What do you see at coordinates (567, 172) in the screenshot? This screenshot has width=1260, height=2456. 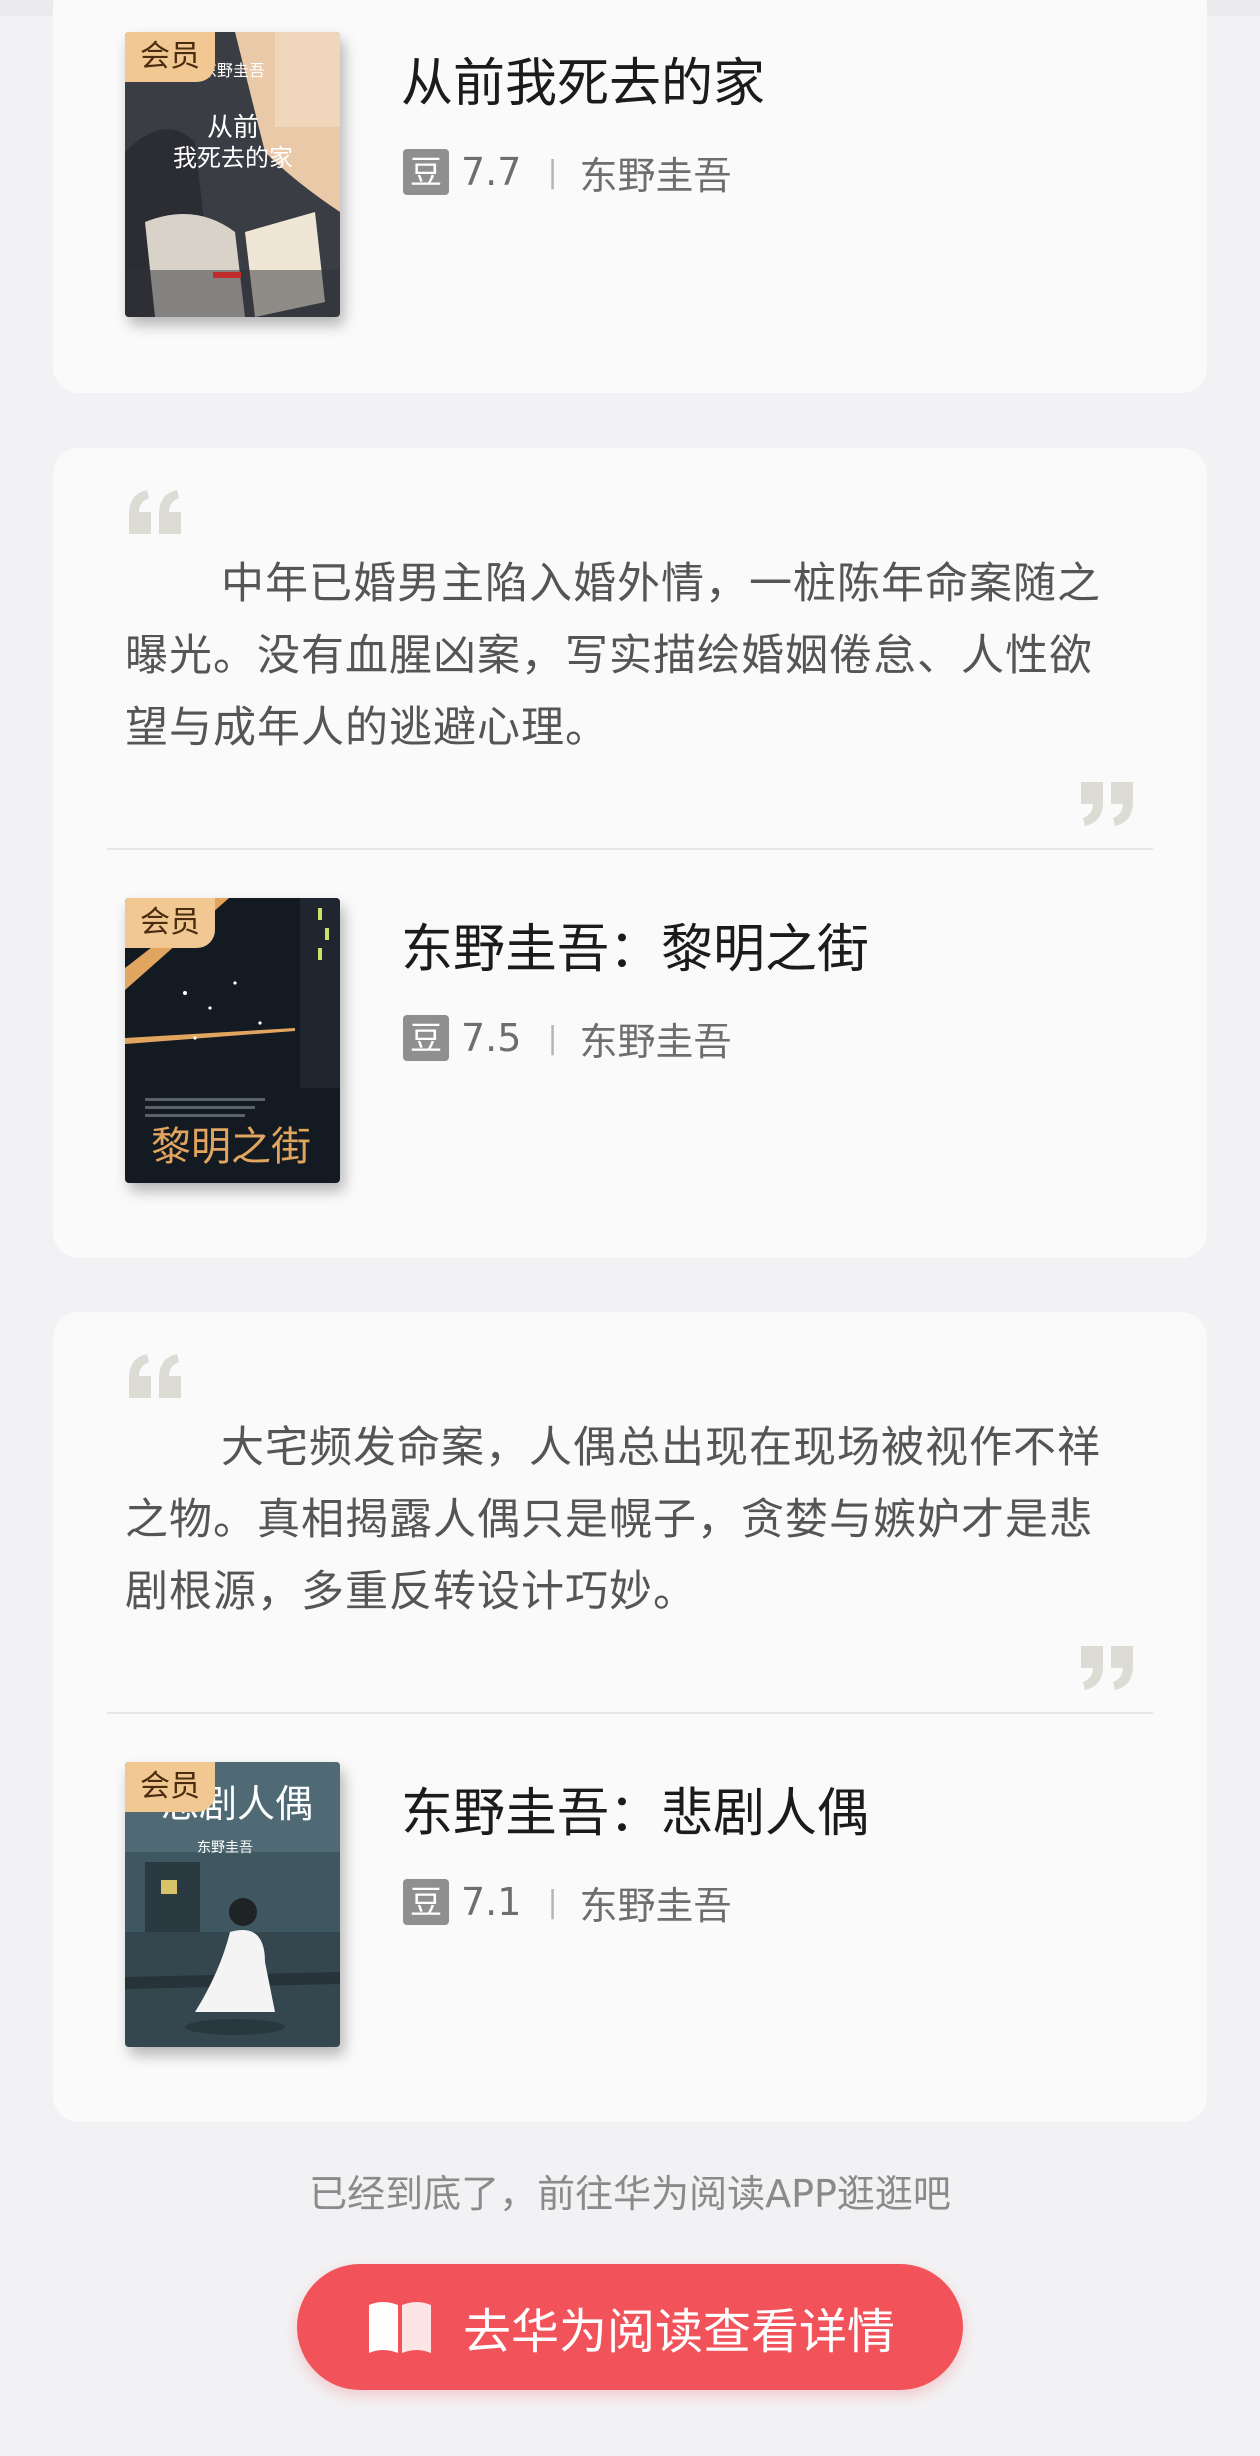 I see `book-meta: 豆 7.7 | 东野圭吾` at bounding box center [567, 172].